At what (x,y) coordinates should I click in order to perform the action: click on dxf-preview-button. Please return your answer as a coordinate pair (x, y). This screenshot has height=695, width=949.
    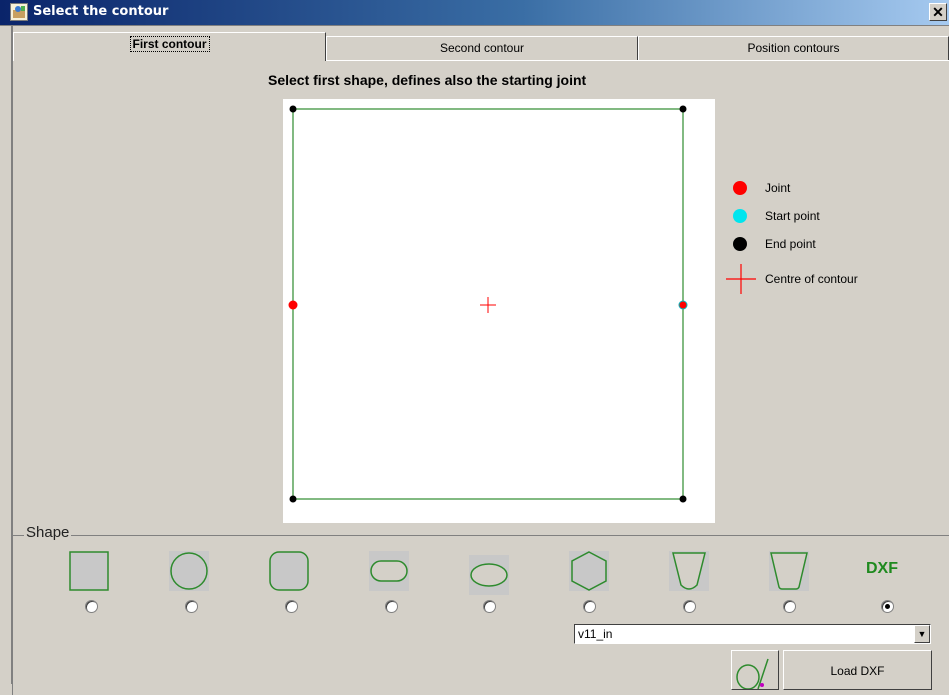
    Looking at the image, I should click on (755, 670).